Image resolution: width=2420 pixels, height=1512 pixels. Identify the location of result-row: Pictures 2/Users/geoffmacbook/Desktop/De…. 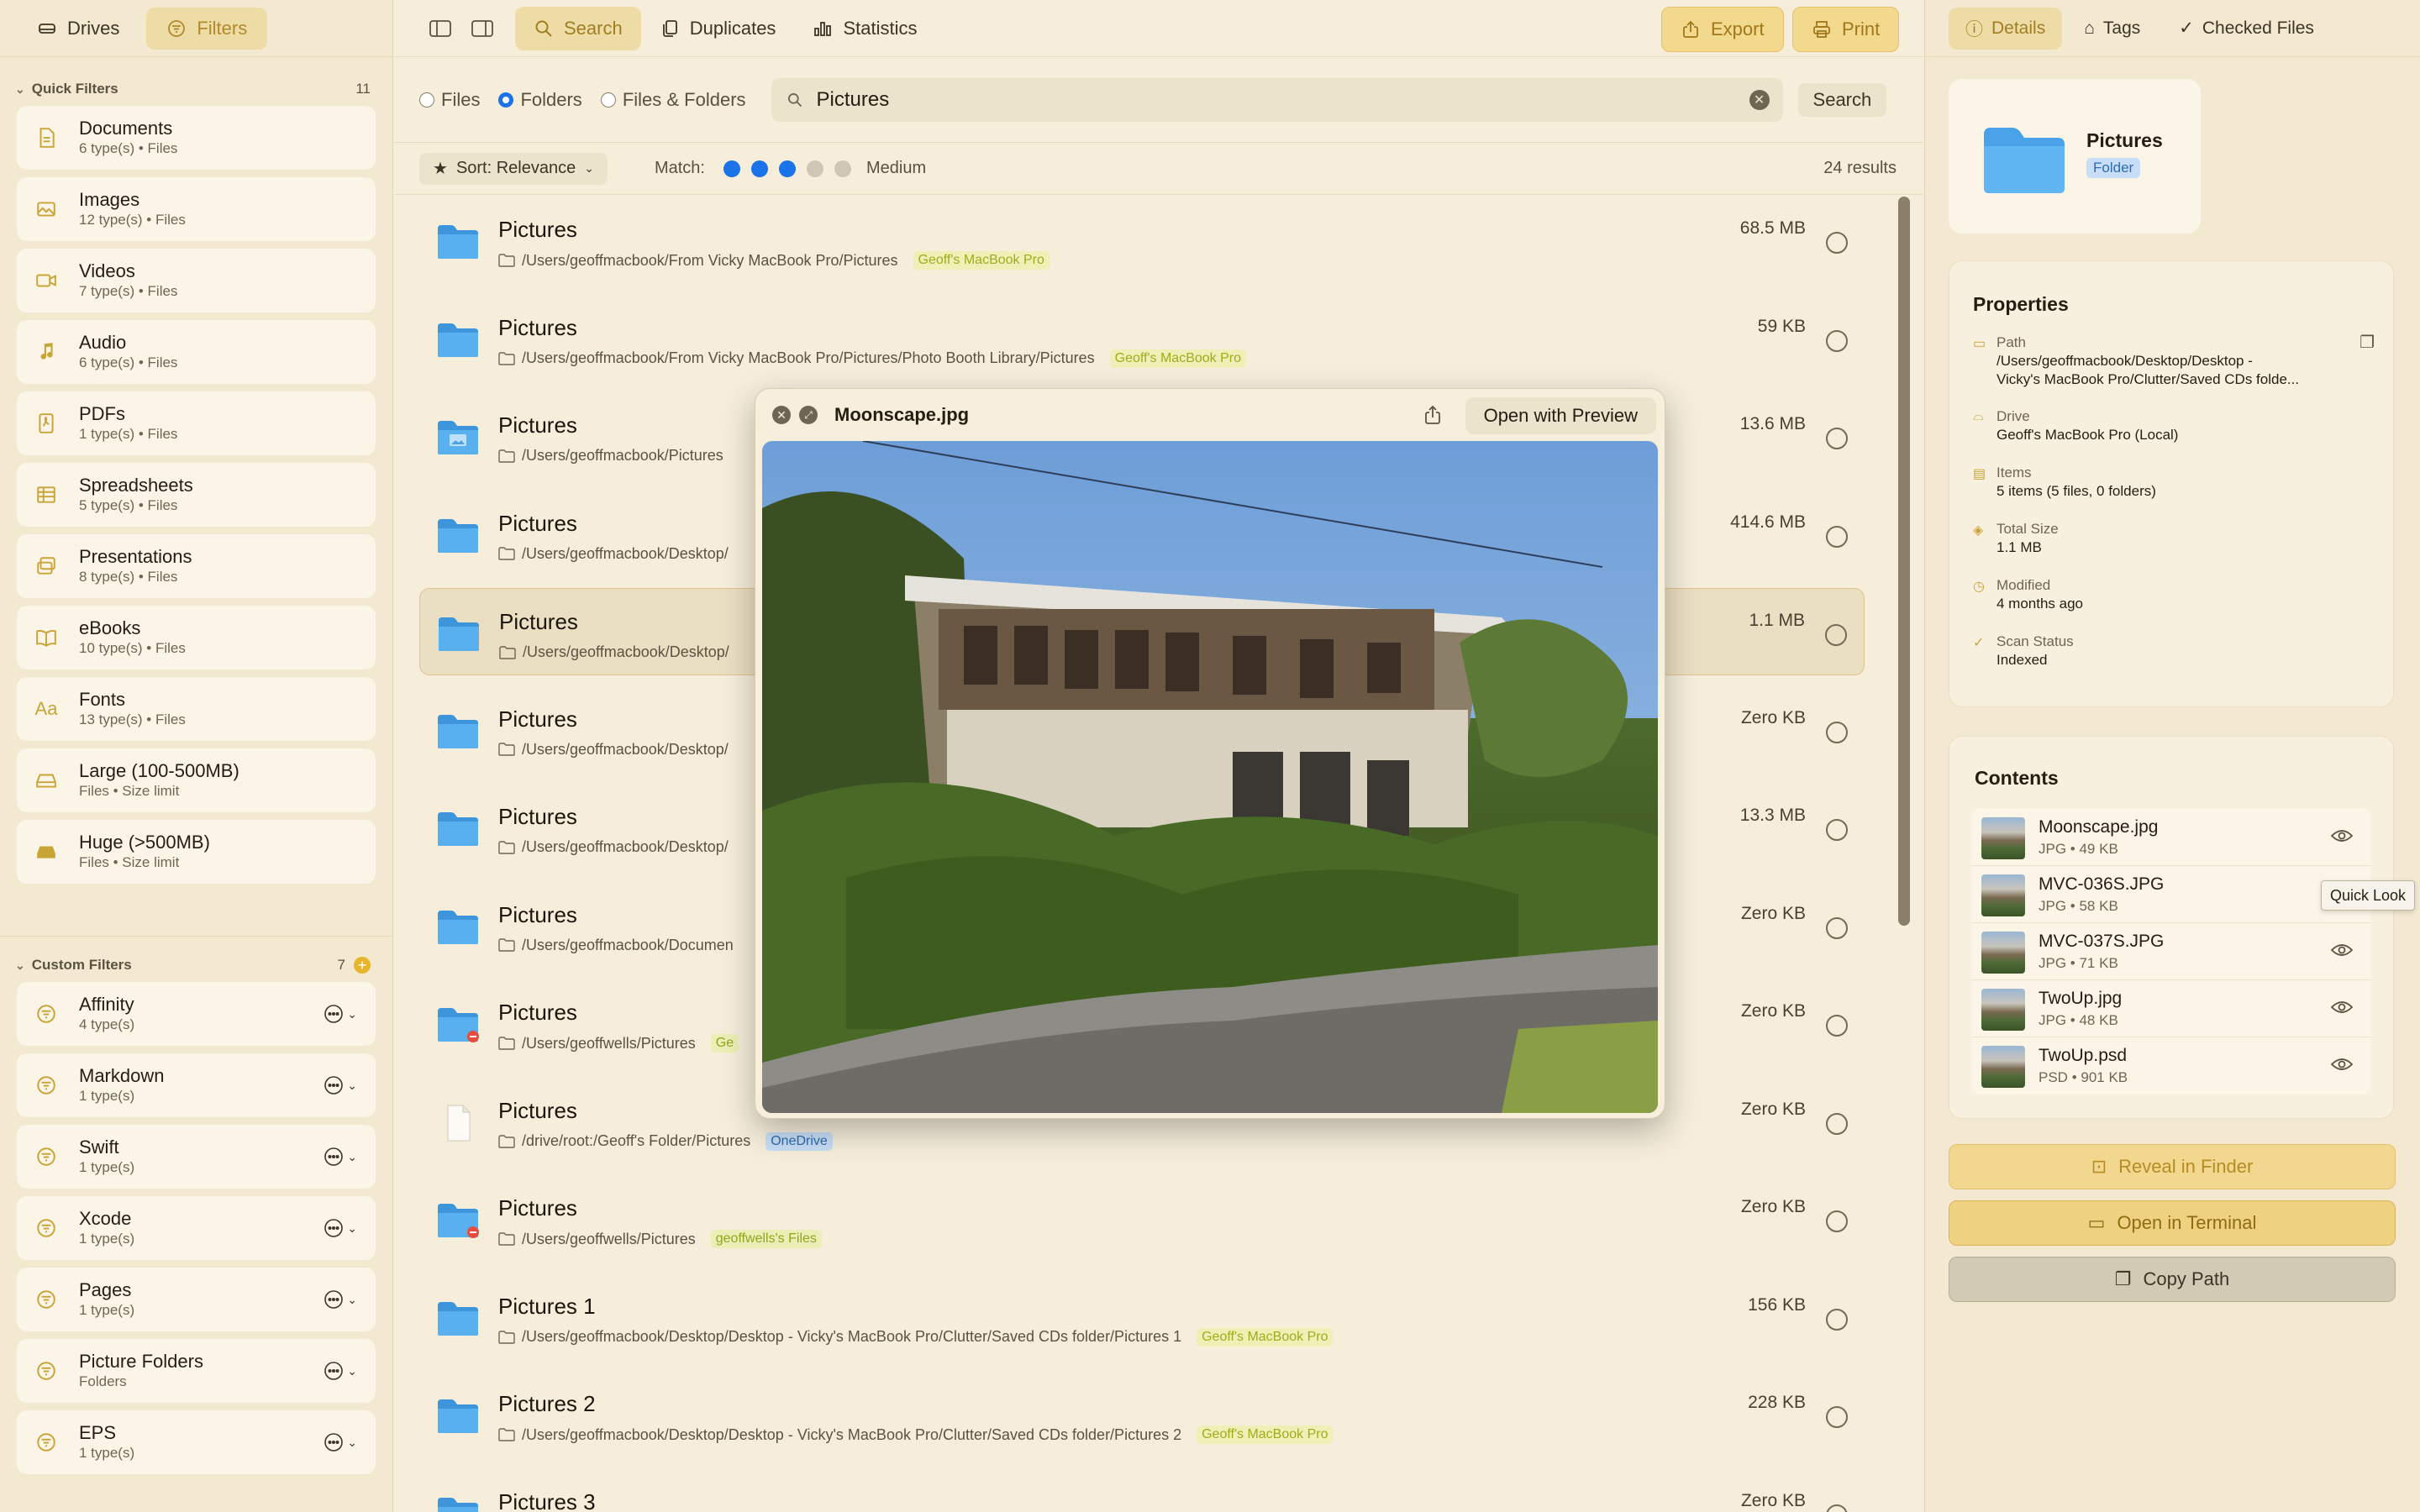
(1142, 1414).